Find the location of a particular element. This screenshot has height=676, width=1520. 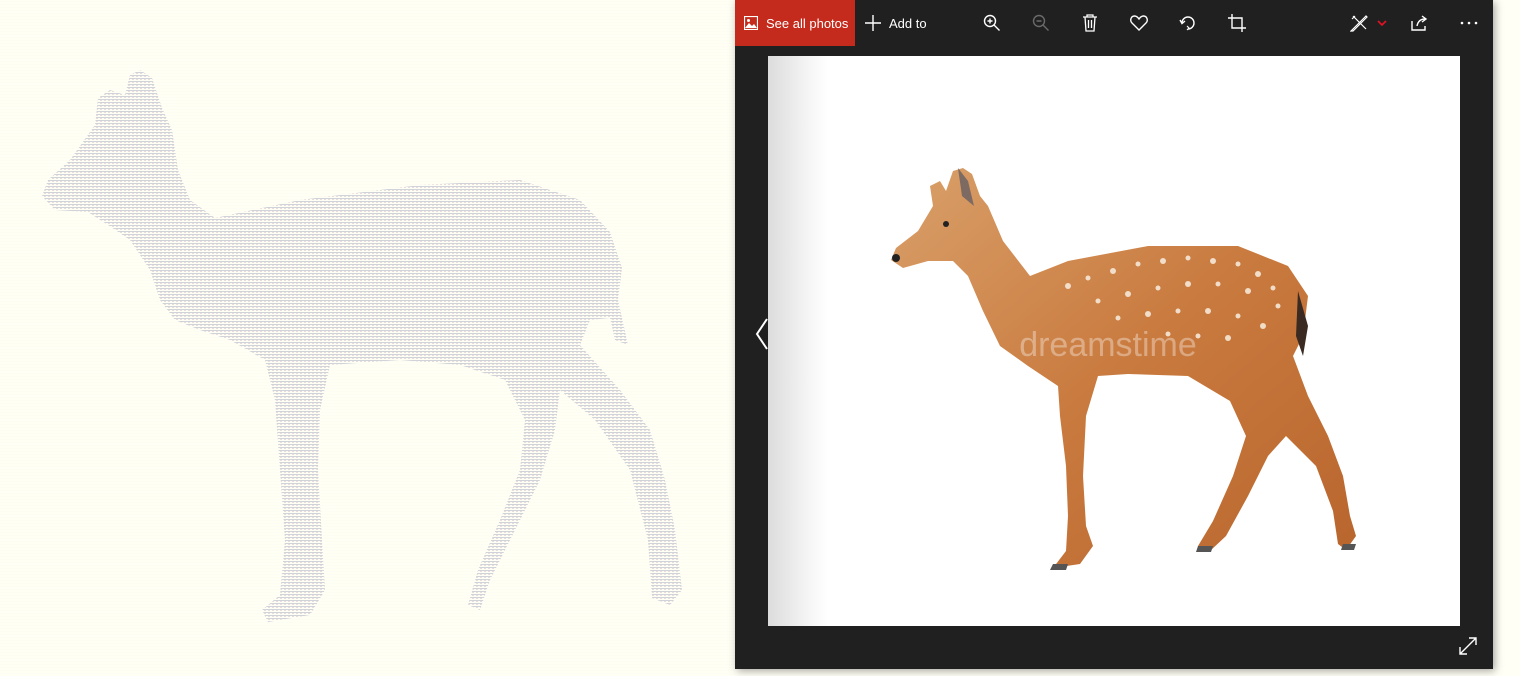

see-all-photos-button: See all photos is located at coordinates (795, 23).